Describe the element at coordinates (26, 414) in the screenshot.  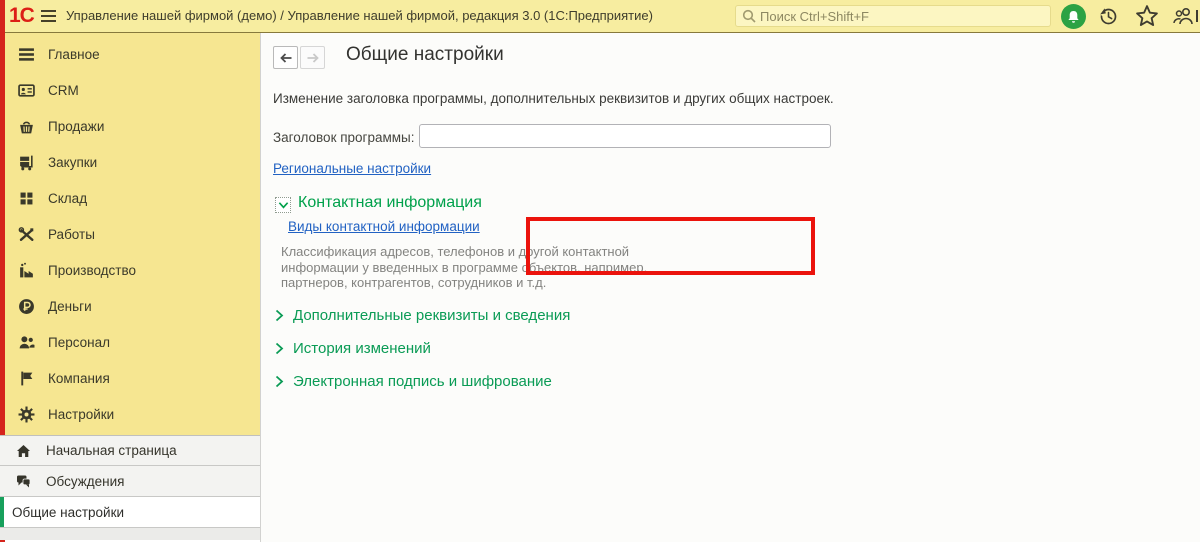
I see `gear-icon` at that location.